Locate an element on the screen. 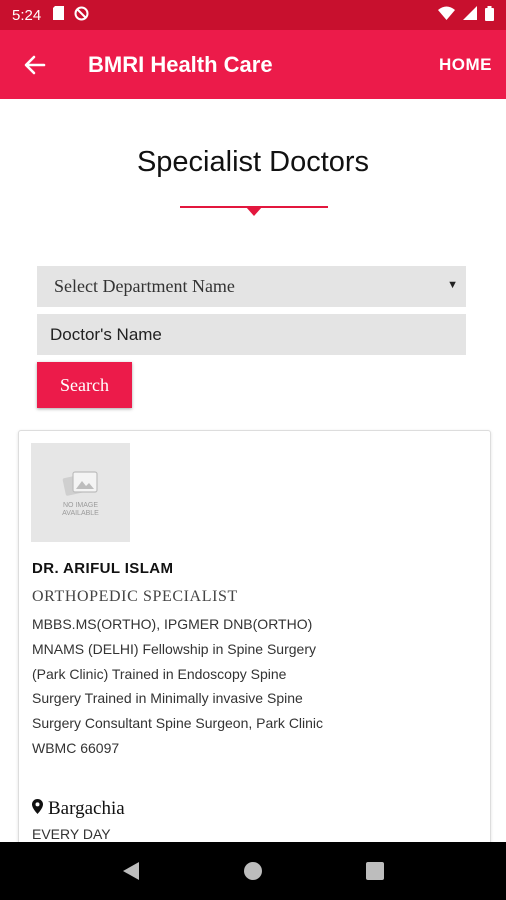 This screenshot has width=506, height=900. nav-home-button is located at coordinates (253, 871).